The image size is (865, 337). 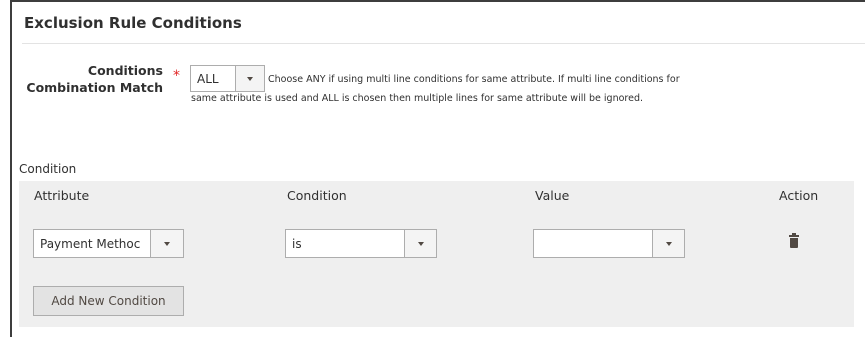 I want to click on trash-body, so click(x=794, y=243).